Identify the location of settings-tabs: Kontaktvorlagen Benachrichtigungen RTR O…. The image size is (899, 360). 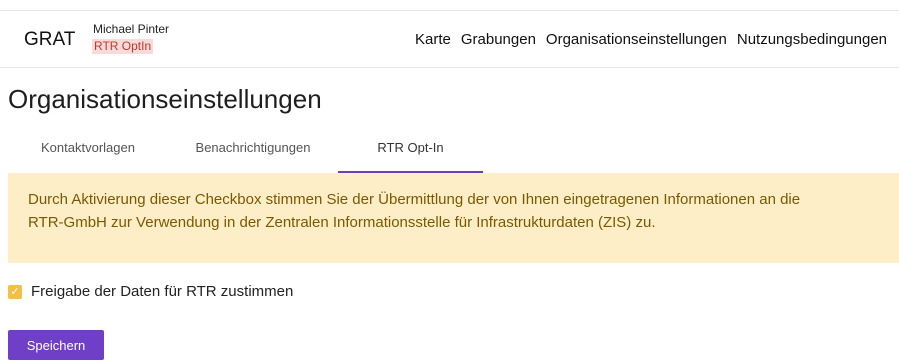
(245, 150).